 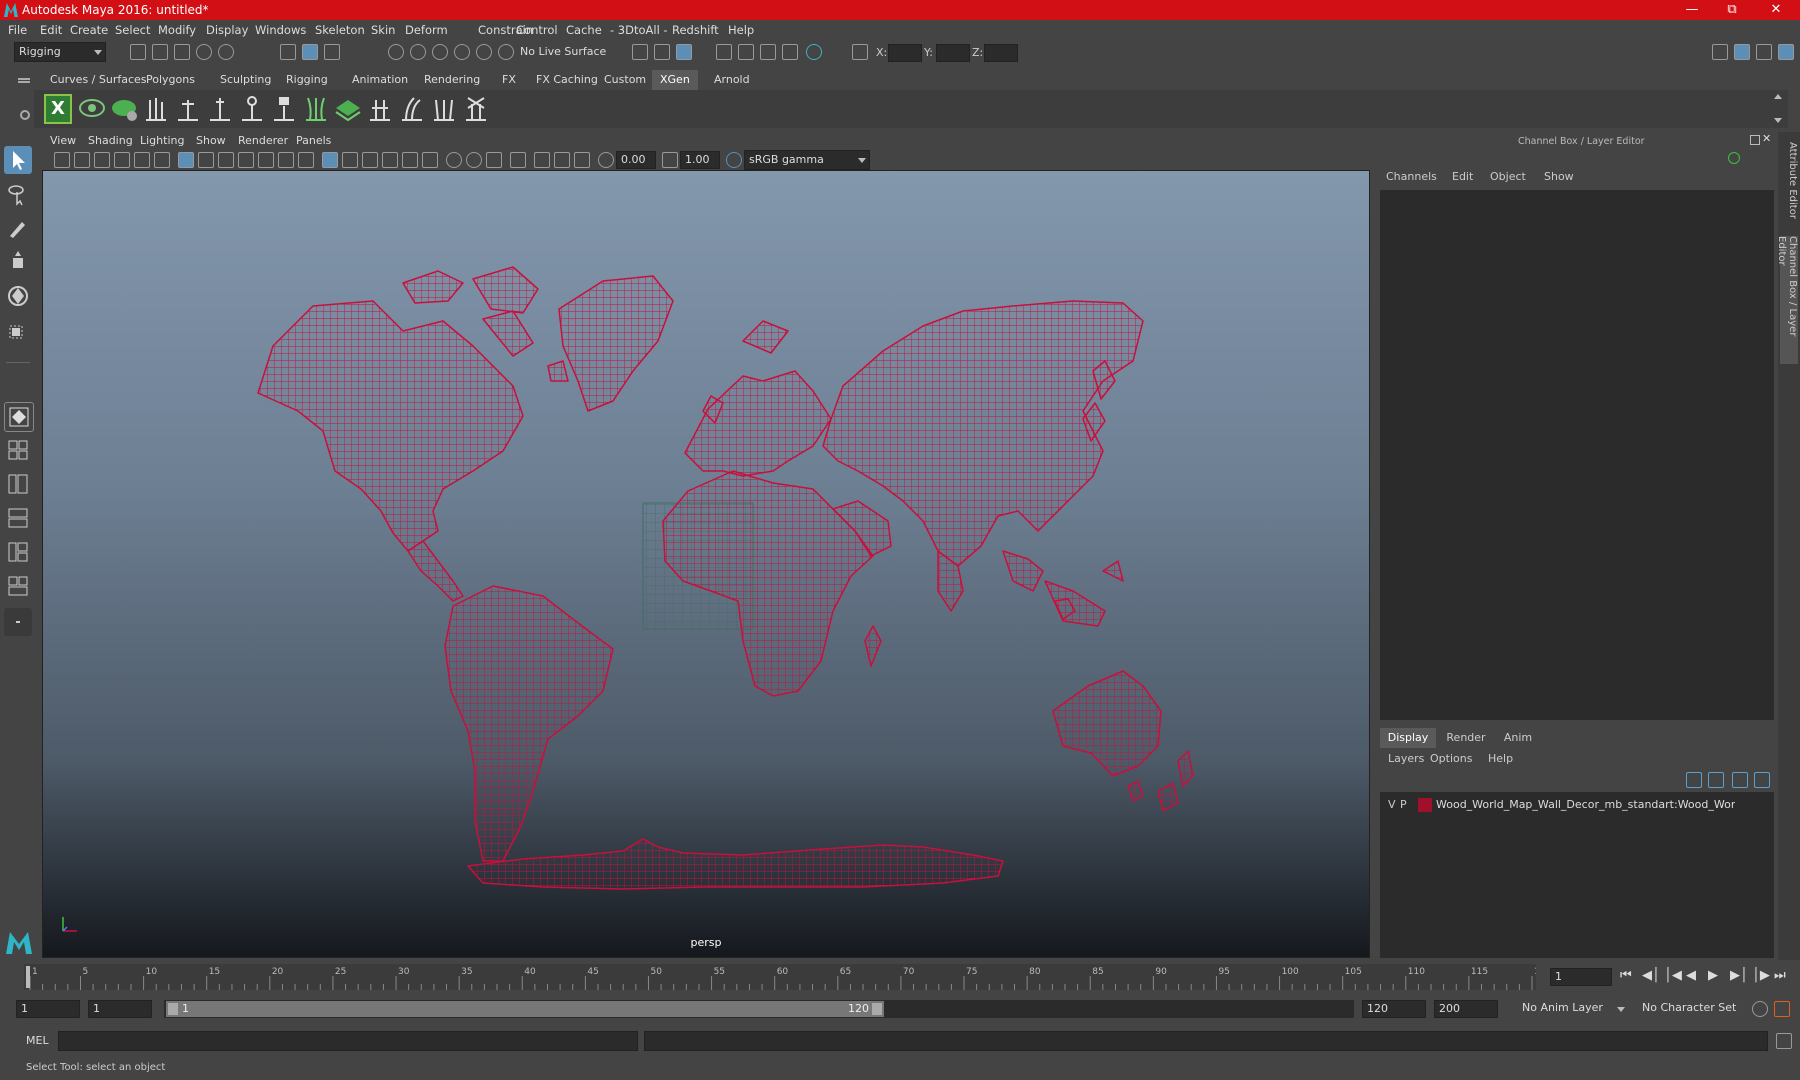 I want to click on undo-icon, so click(x=204, y=52).